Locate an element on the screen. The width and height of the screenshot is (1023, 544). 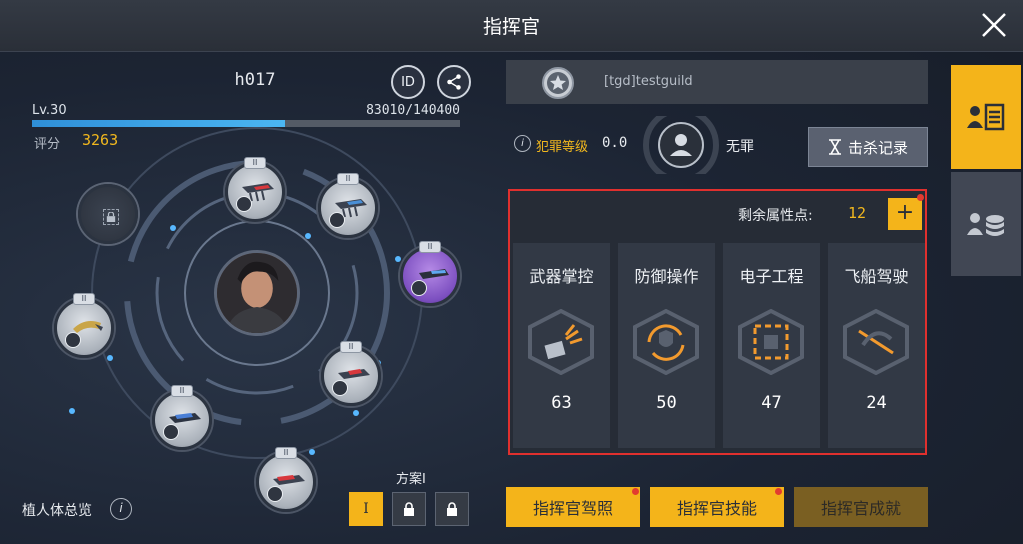
plan-button-1: I is located at coordinates (366, 509).